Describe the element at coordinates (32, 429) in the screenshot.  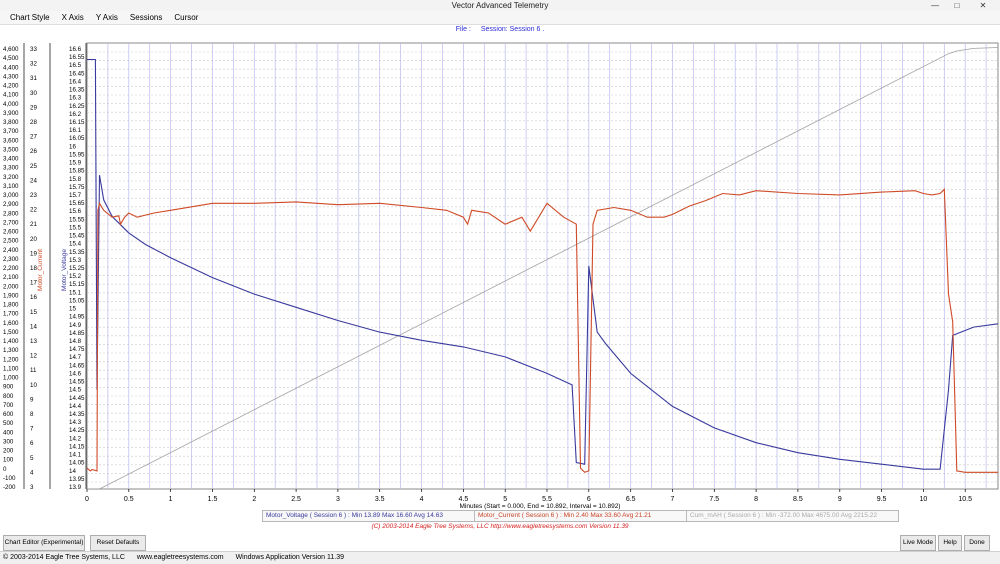
I see `y-tick-label: 7` at that location.